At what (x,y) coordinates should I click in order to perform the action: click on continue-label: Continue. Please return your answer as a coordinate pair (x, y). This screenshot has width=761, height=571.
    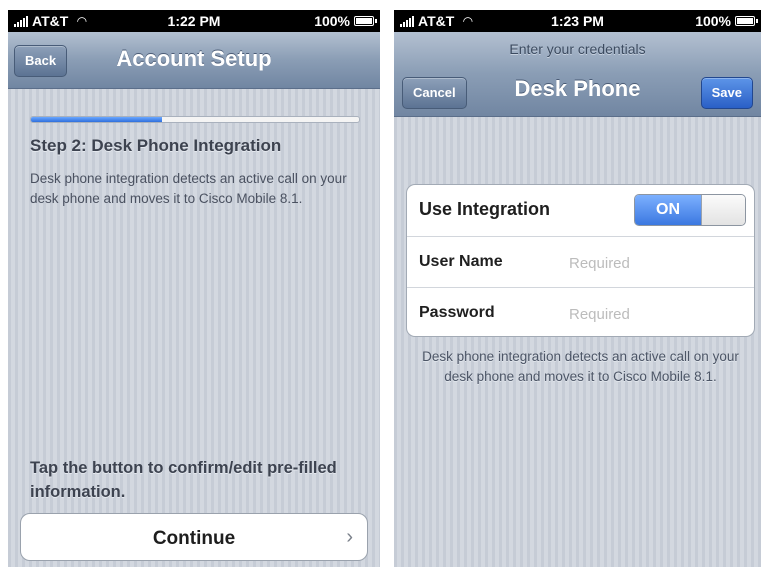
    Looking at the image, I should click on (194, 538).